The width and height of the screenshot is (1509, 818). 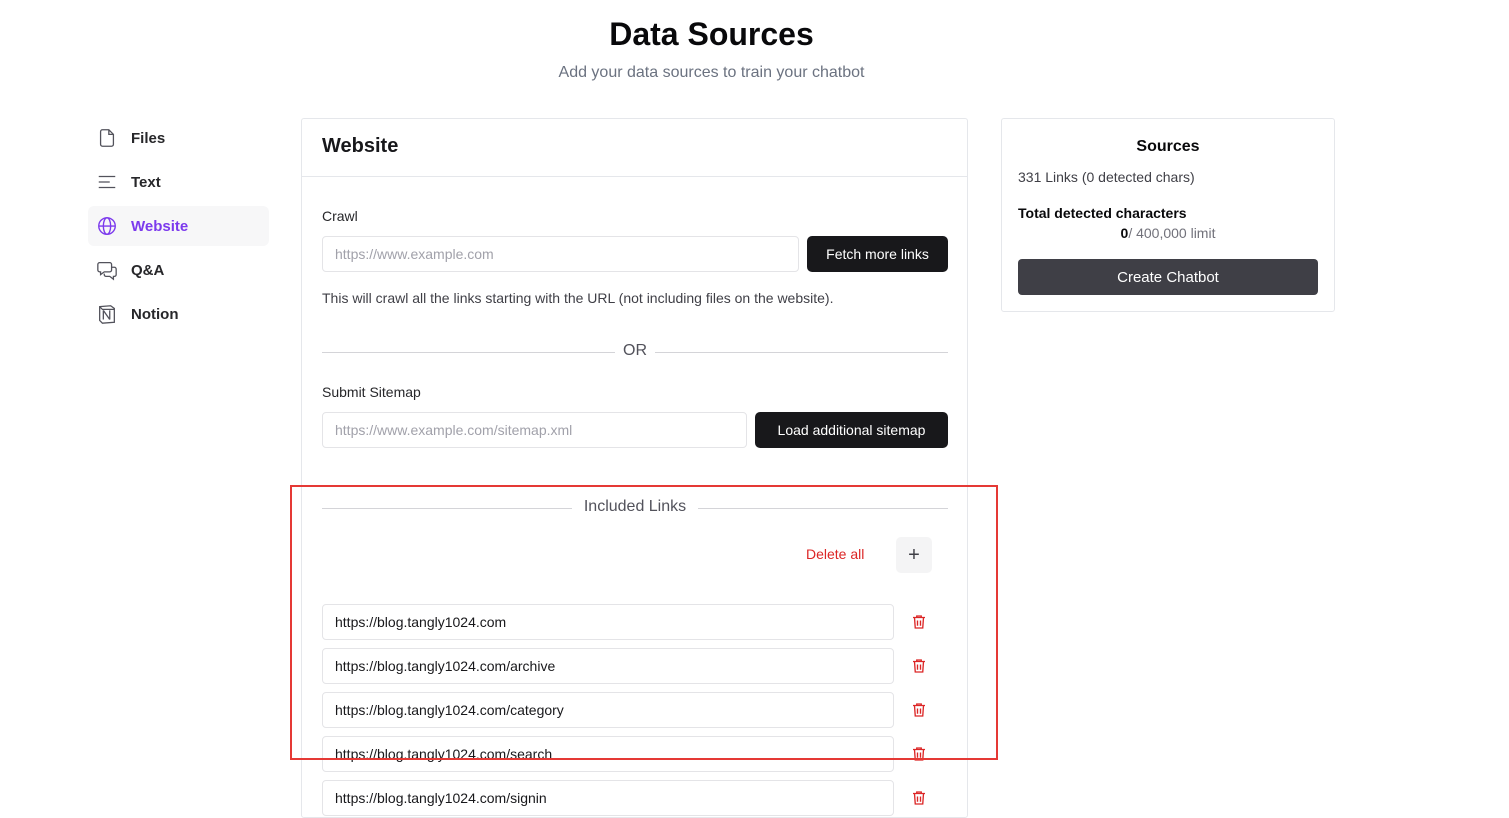 I want to click on page-title: Data Sources, so click(x=711, y=34).